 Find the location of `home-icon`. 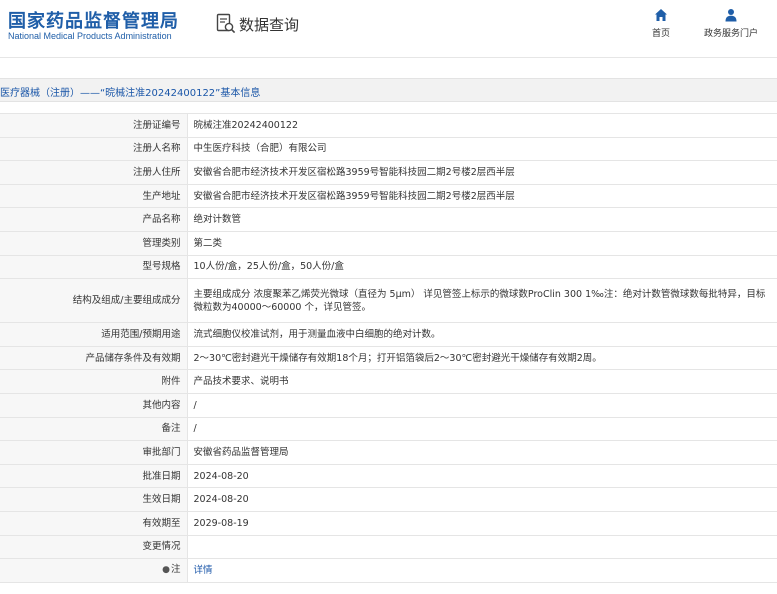

home-icon is located at coordinates (661, 15).